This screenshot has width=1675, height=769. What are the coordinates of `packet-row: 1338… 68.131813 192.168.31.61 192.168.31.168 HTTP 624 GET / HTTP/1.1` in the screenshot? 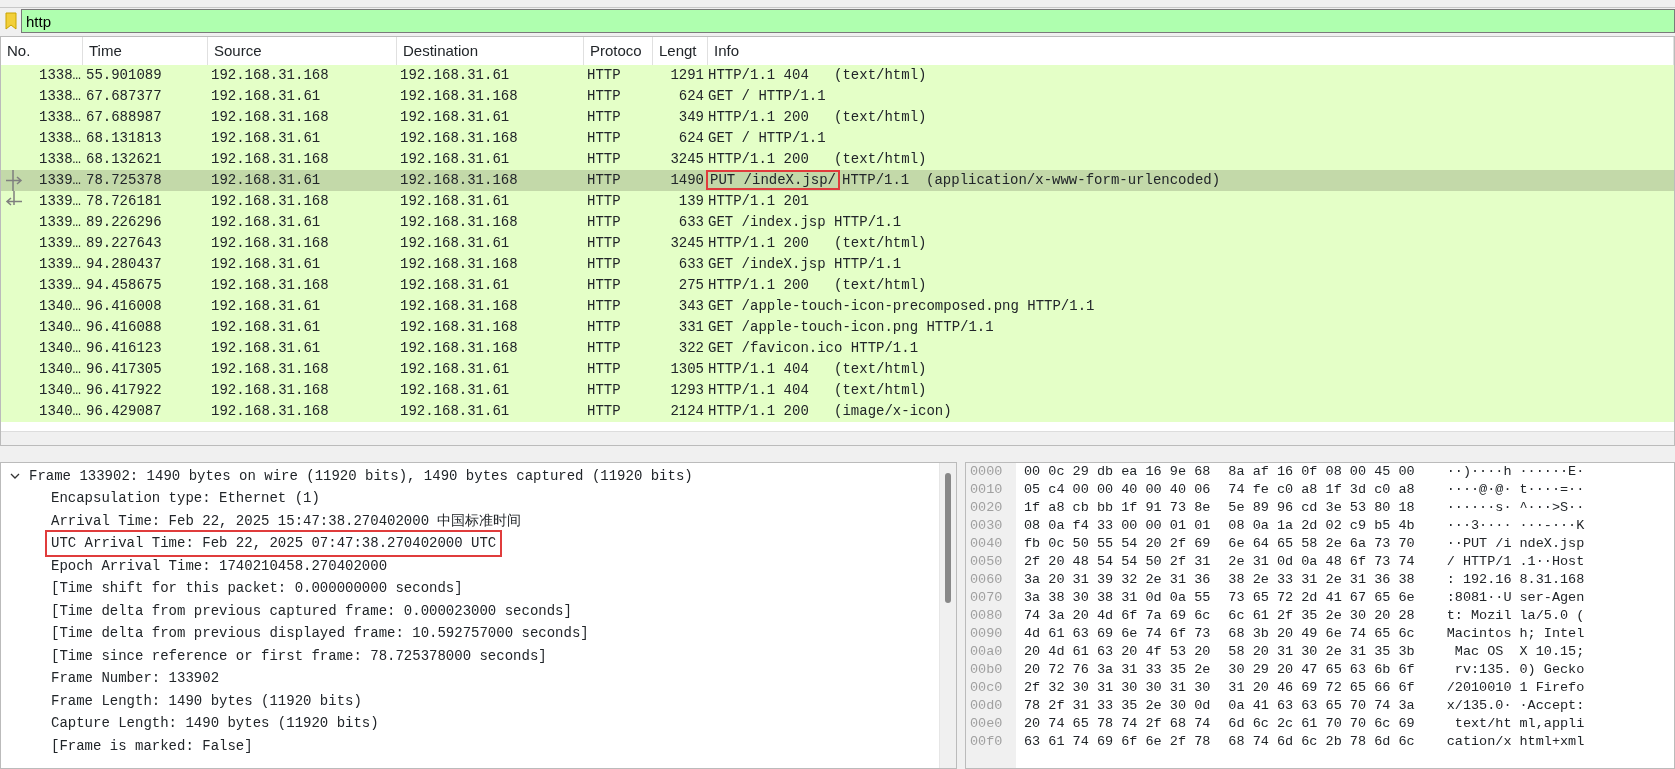 It's located at (837, 138).